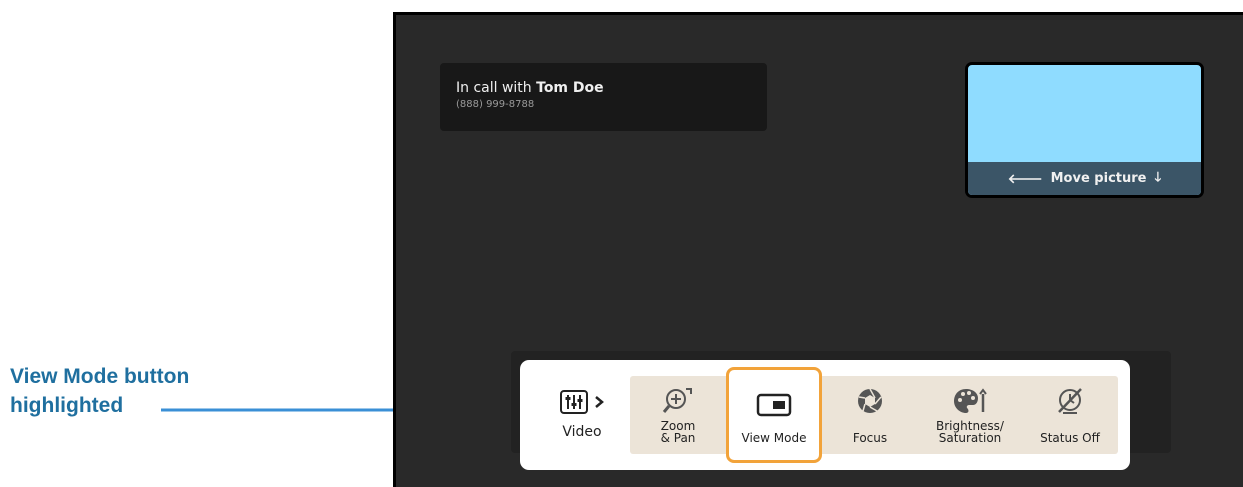 This screenshot has height=487, width=1243. Describe the element at coordinates (970, 438) in the screenshot. I see `brightness-label-2: Saturation` at that location.